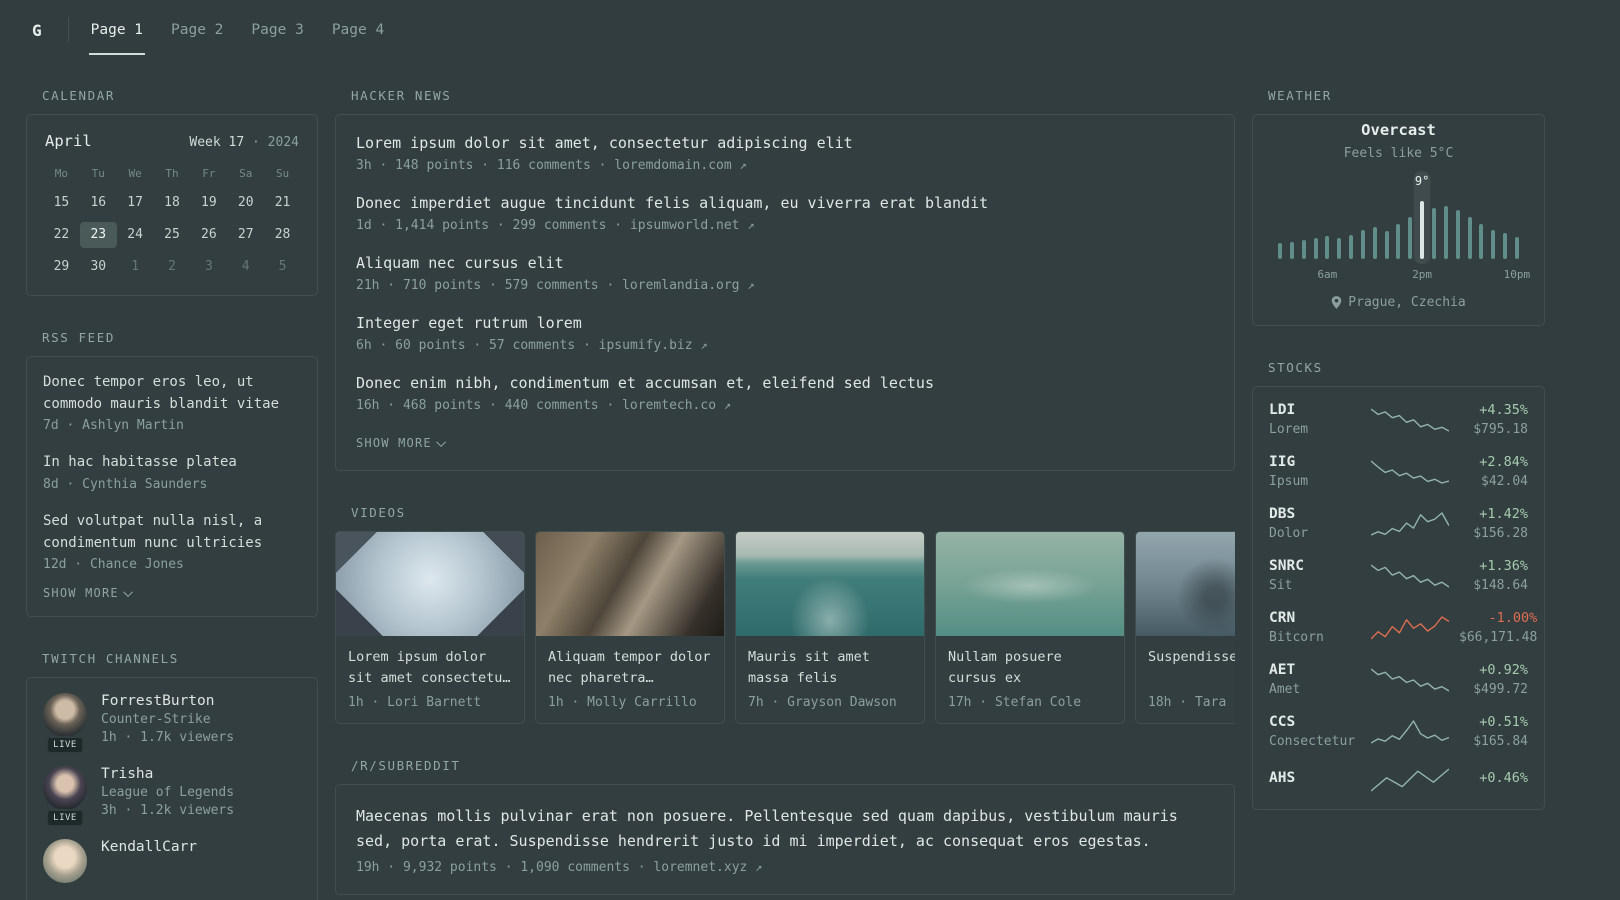 This screenshot has height=900, width=1620. Describe the element at coordinates (65, 818) in the screenshot. I see `live-badge: LIVE` at that location.